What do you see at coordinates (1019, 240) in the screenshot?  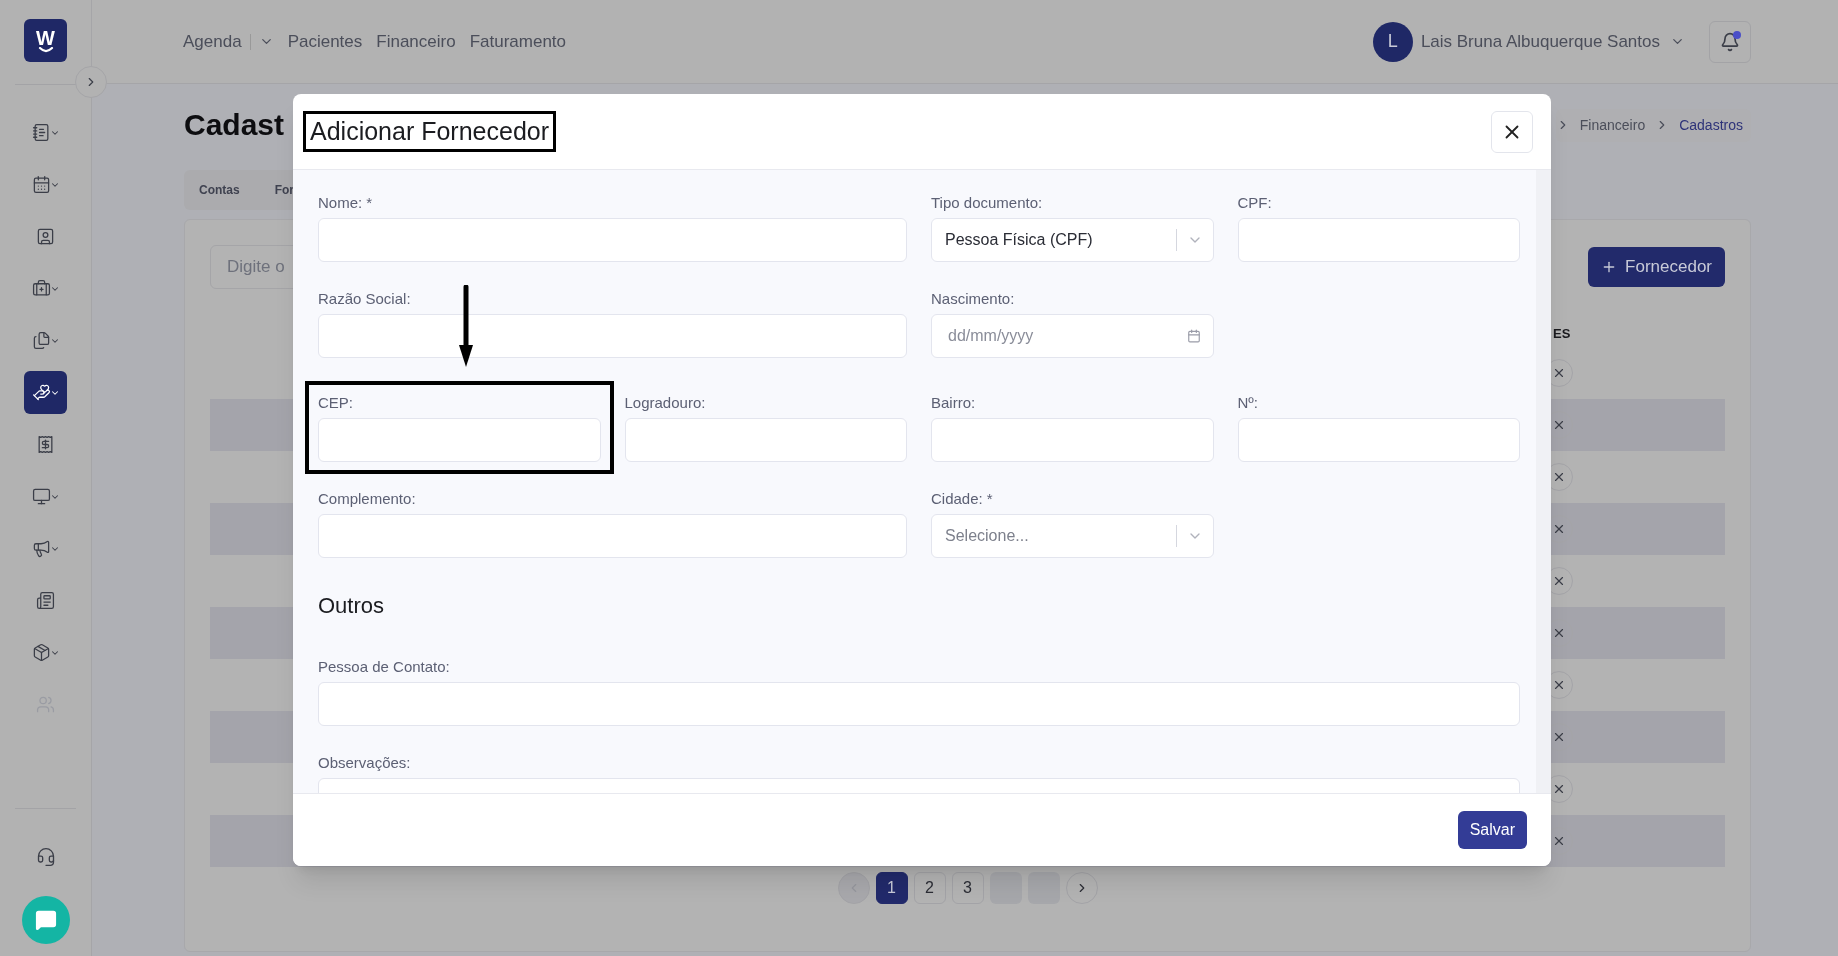 I see `select-value: Pessoa Física (CPF)` at bounding box center [1019, 240].